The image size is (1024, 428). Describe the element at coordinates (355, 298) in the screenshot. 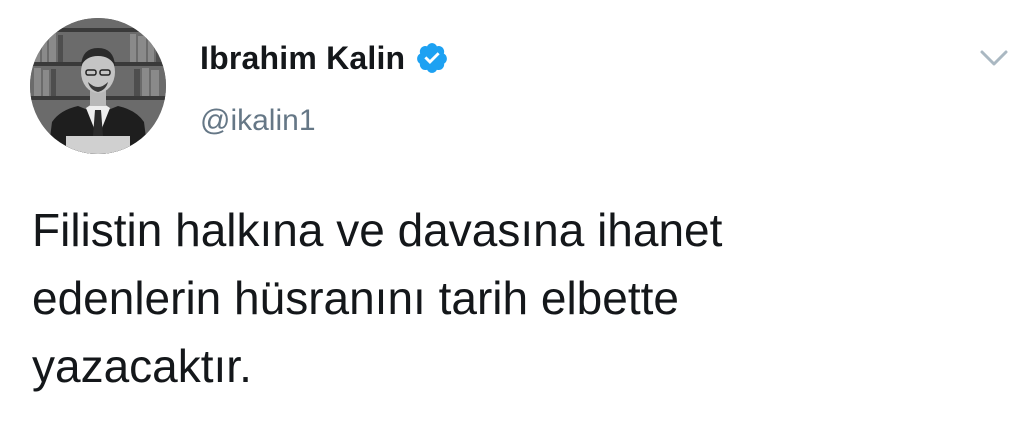

I see `tweet-text-line: edenlerin hüsranını tarih elbette` at that location.